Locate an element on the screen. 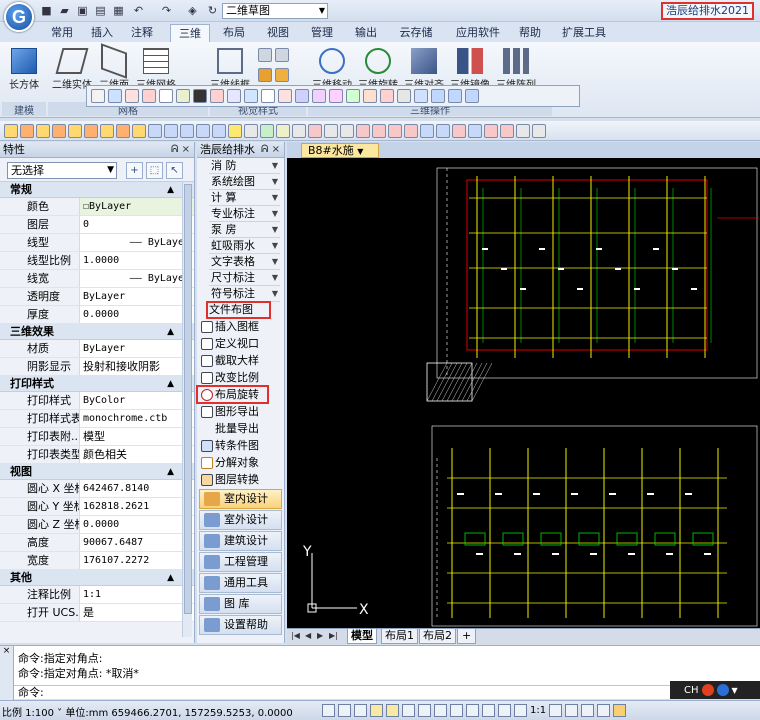  annotation-auto-icon is located at coordinates (556, 710).